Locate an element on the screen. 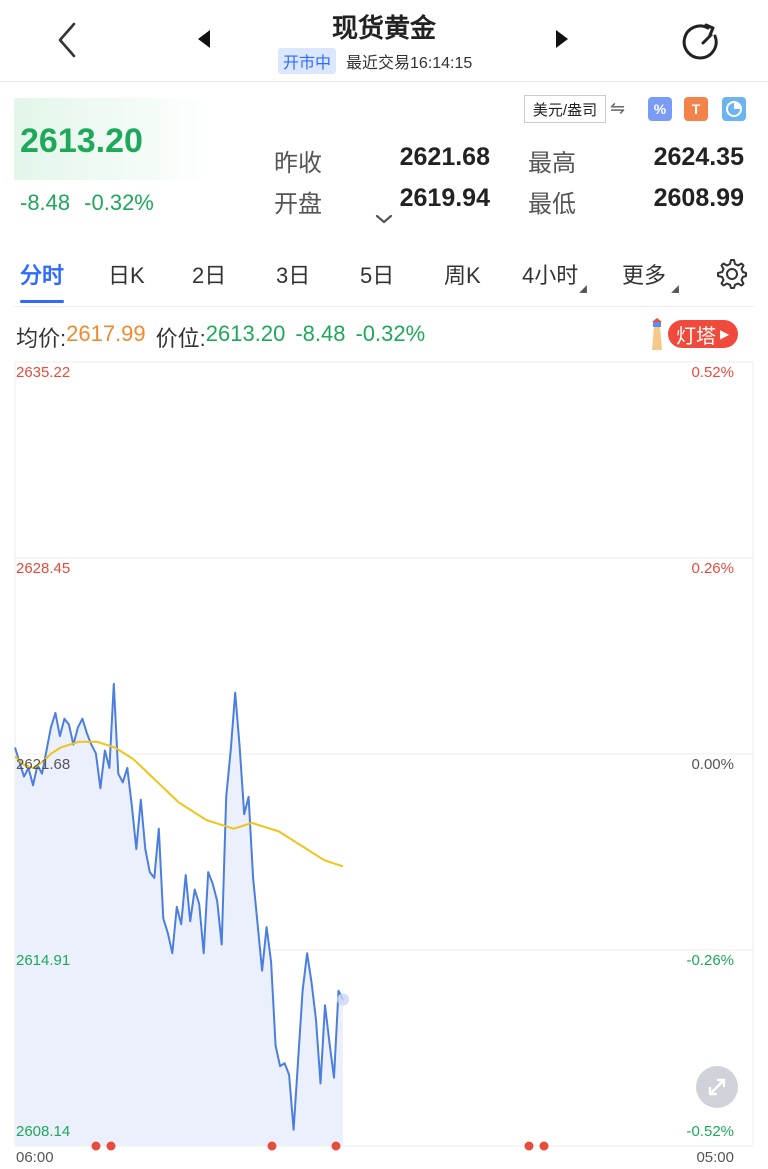 The image size is (768, 1169). price-info-row: 均价: 2617.99 价位: 2613.20 -8.48 -0.32% is located at coordinates (225, 337).